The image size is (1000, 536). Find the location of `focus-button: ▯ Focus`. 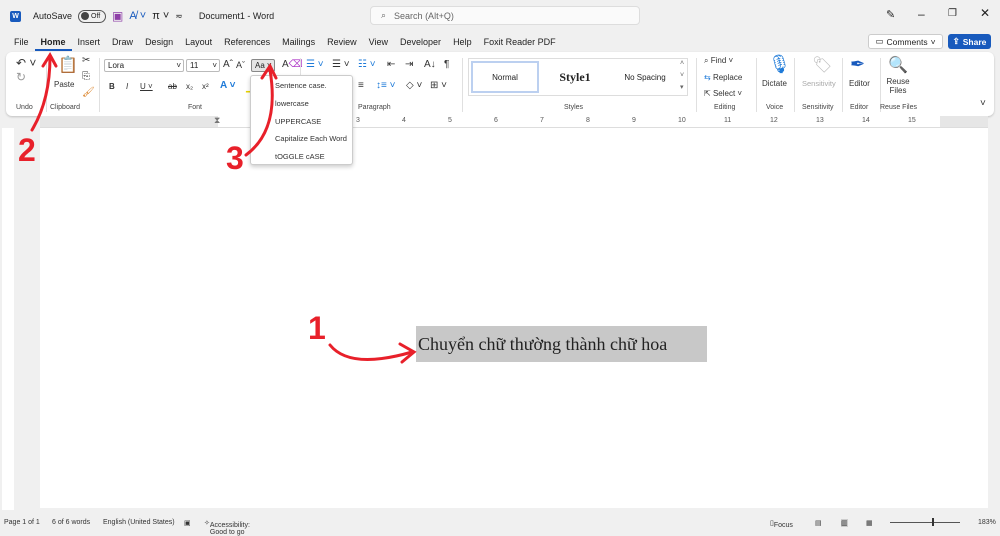

focus-button: ▯ Focus is located at coordinates (781, 524).